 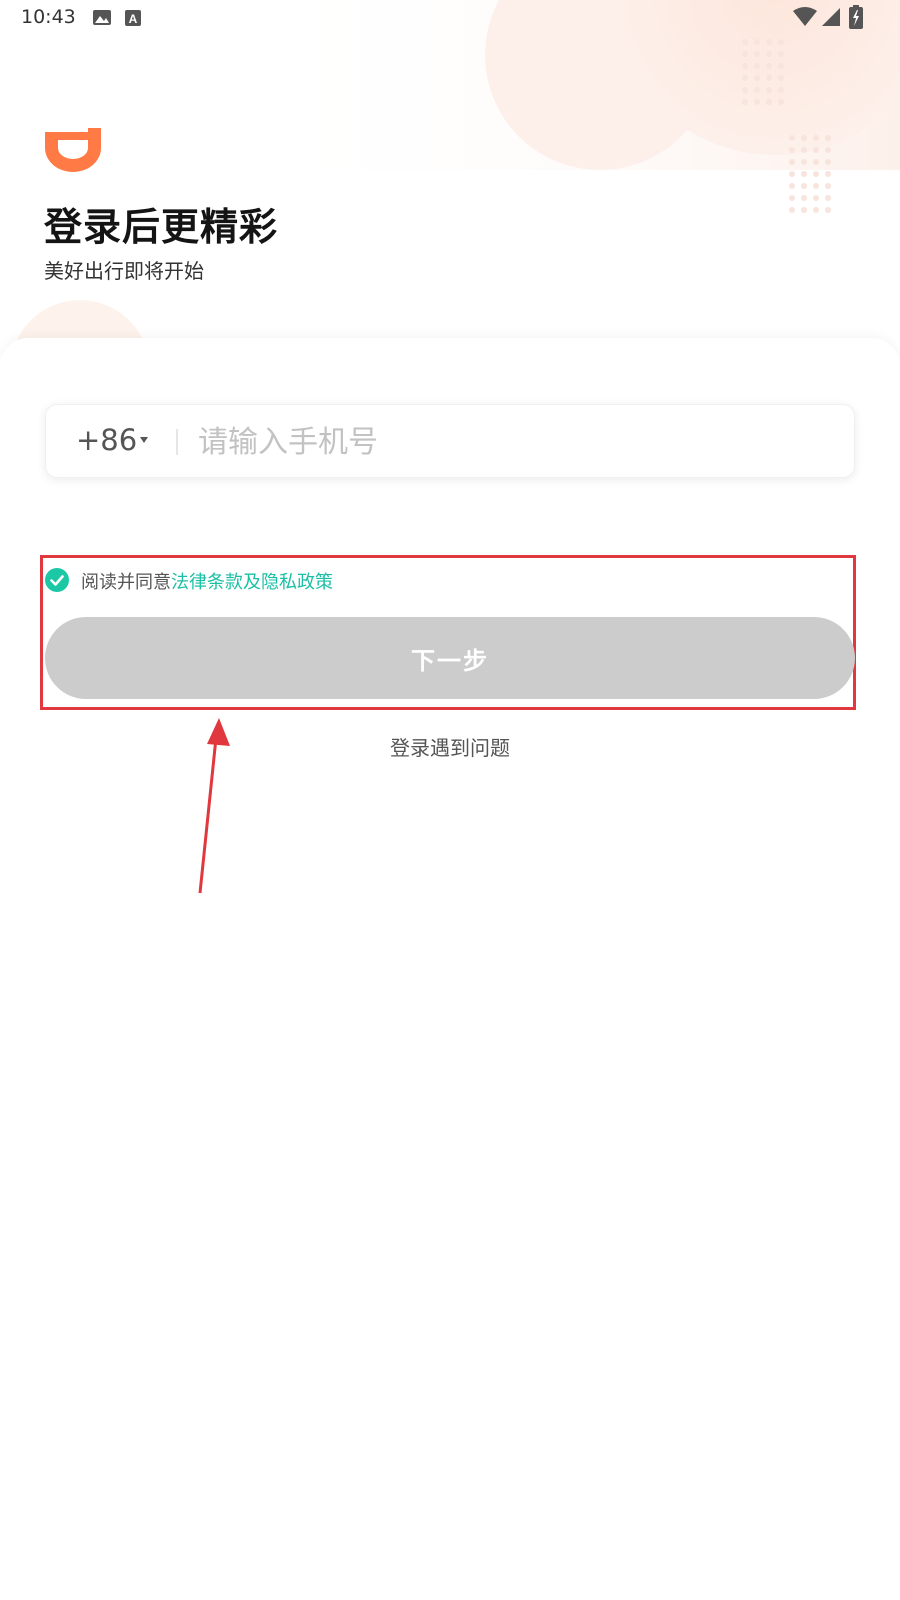 I want to click on login-help-link: 登录遇到问题, so click(x=450, y=746).